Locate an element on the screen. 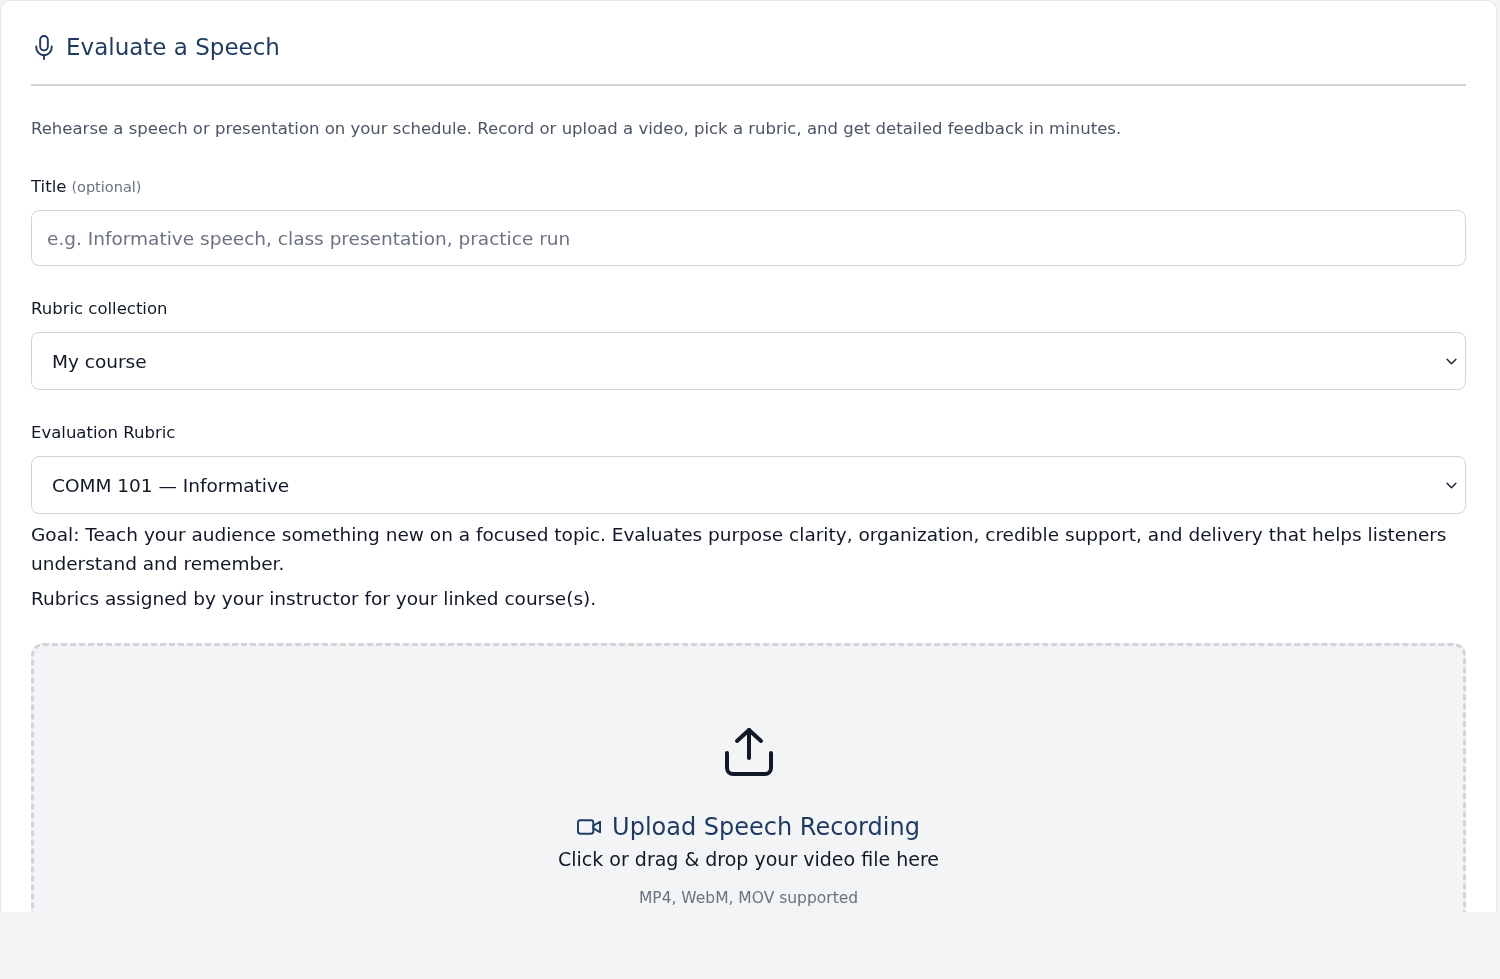  field-label: Evaluation Rubric is located at coordinates (103, 433).